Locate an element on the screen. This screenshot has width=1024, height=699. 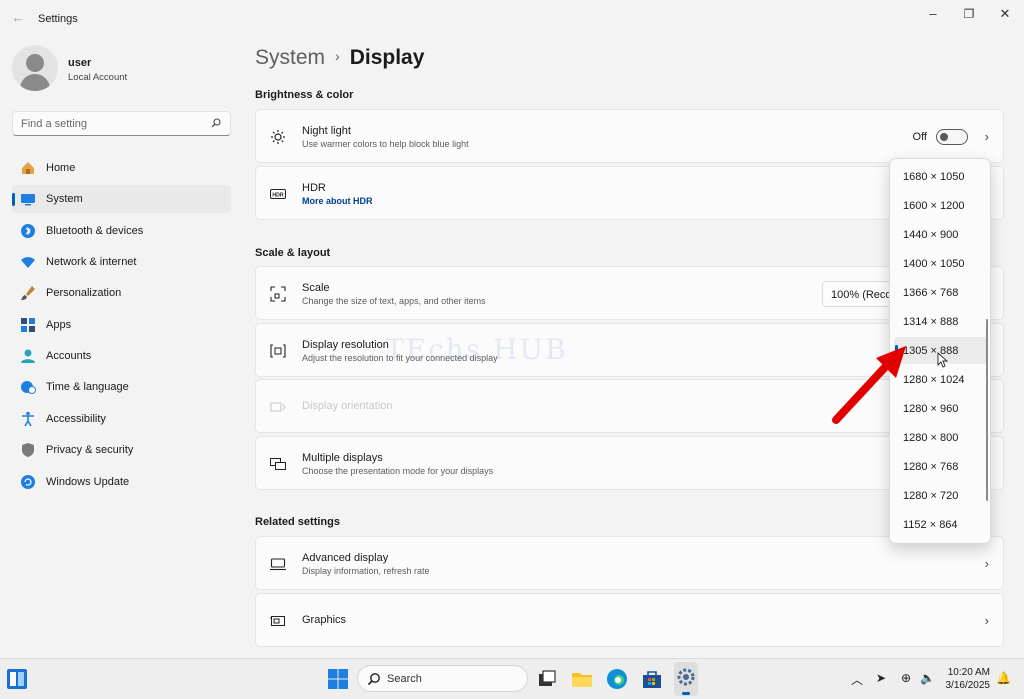
resolution-option: 1680 × 1050 is located at coordinates (941, 176).